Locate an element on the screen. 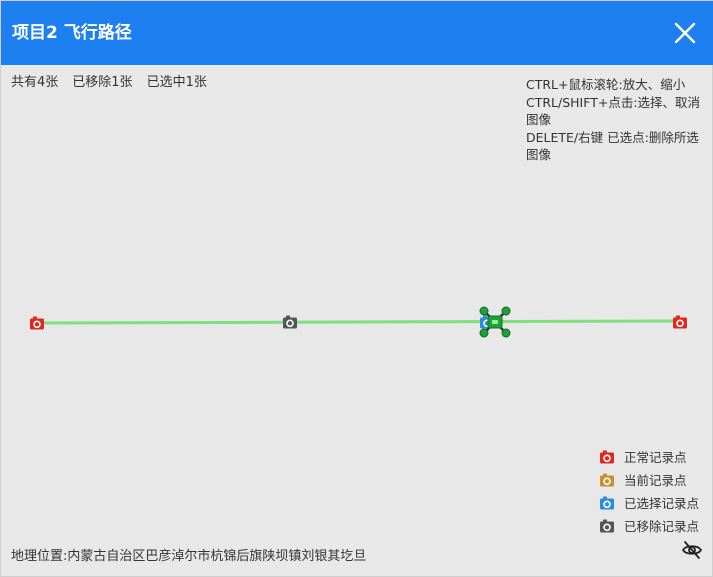  legend-item-normal: 正常记录点 is located at coordinates (649, 456).